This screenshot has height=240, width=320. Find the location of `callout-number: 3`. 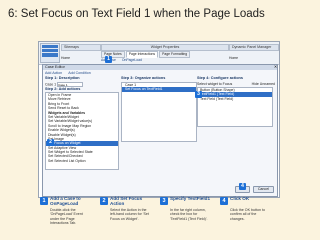

callout-number: 3 is located at coordinates (164, 201).